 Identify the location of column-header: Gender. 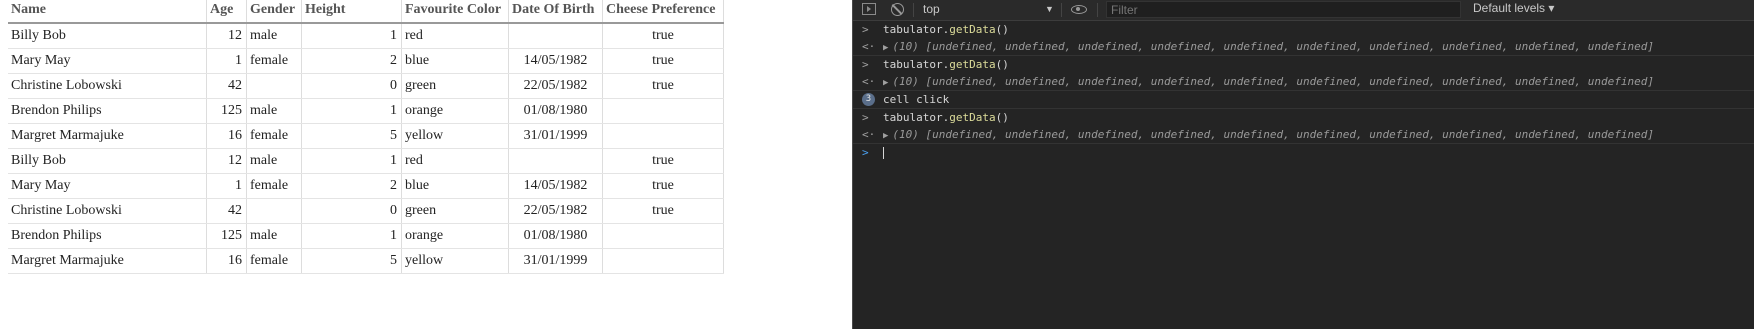
(274, 11).